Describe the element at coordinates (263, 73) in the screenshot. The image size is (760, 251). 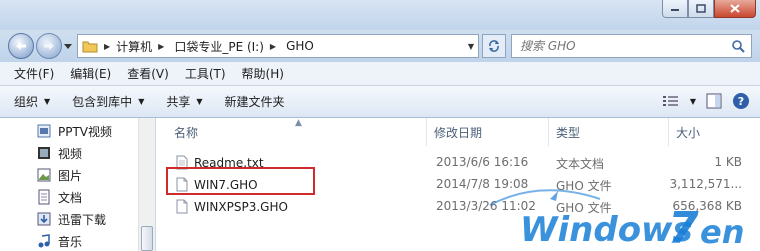
I see `menu-help: 帮助(H)` at that location.